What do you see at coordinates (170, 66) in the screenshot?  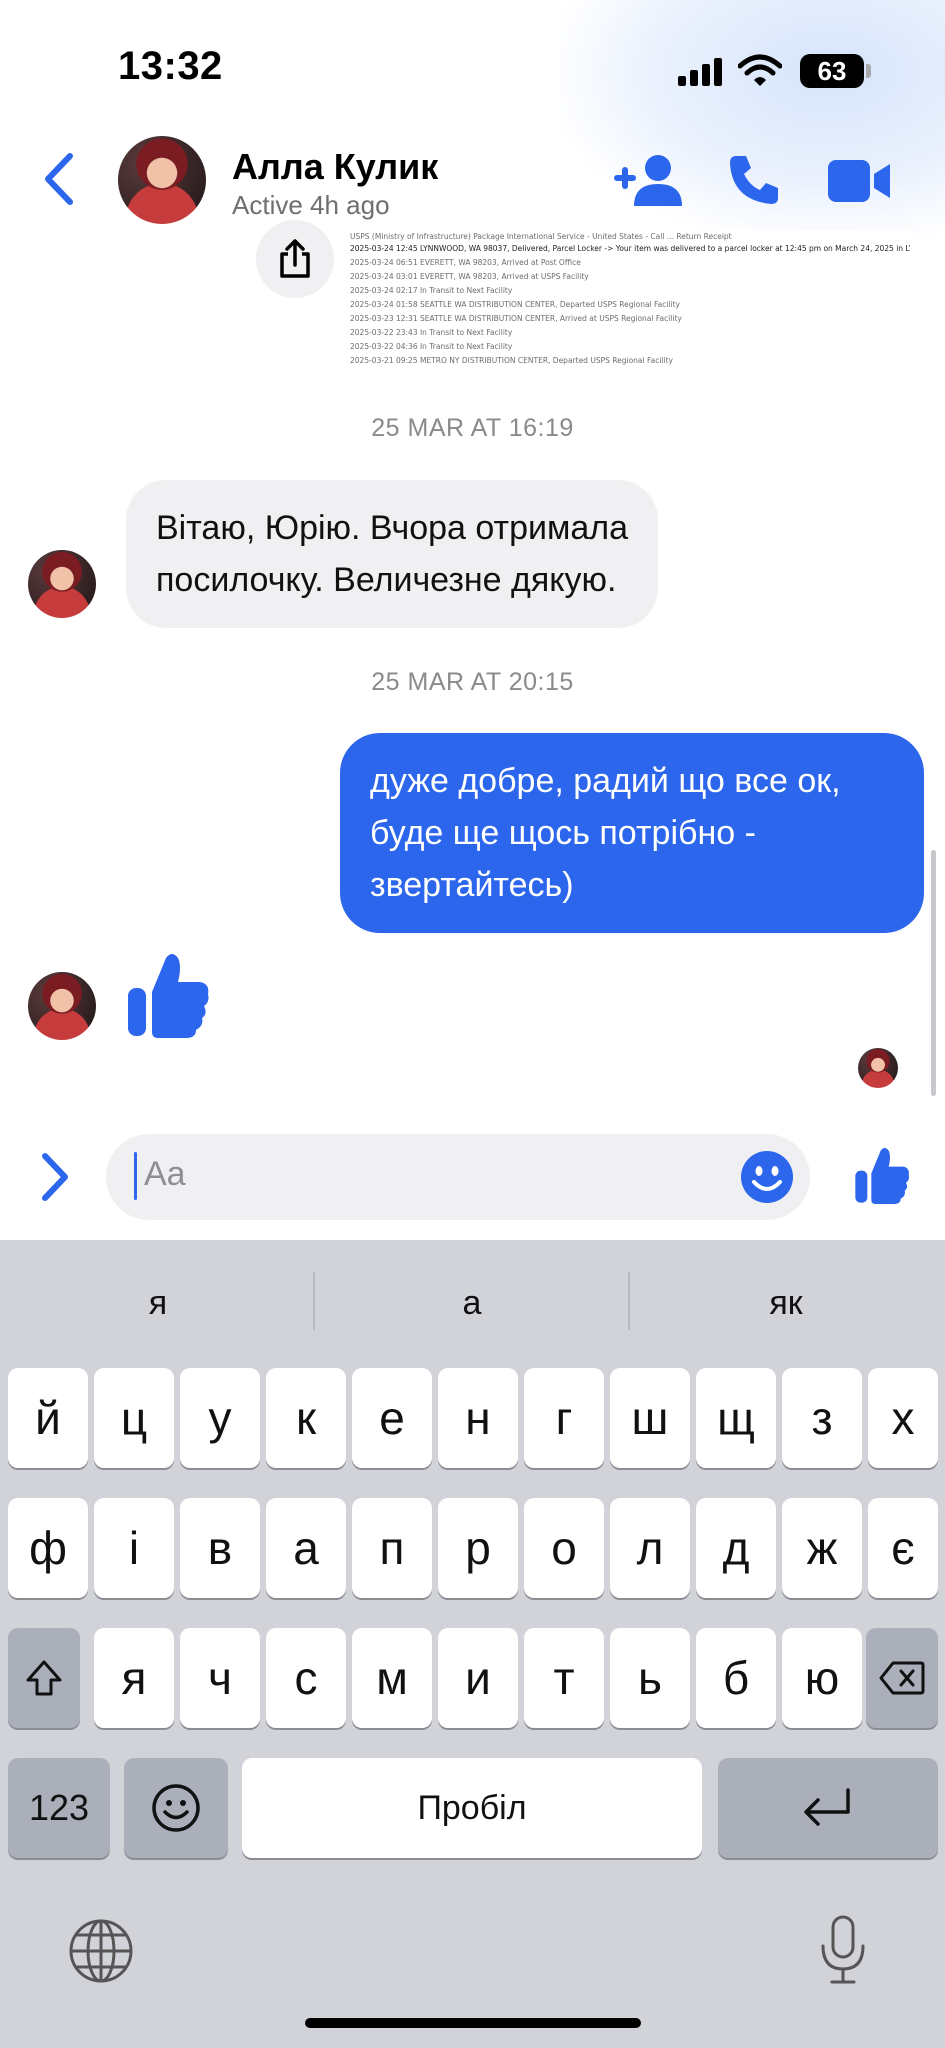 I see `status-time: 13:32` at bounding box center [170, 66].